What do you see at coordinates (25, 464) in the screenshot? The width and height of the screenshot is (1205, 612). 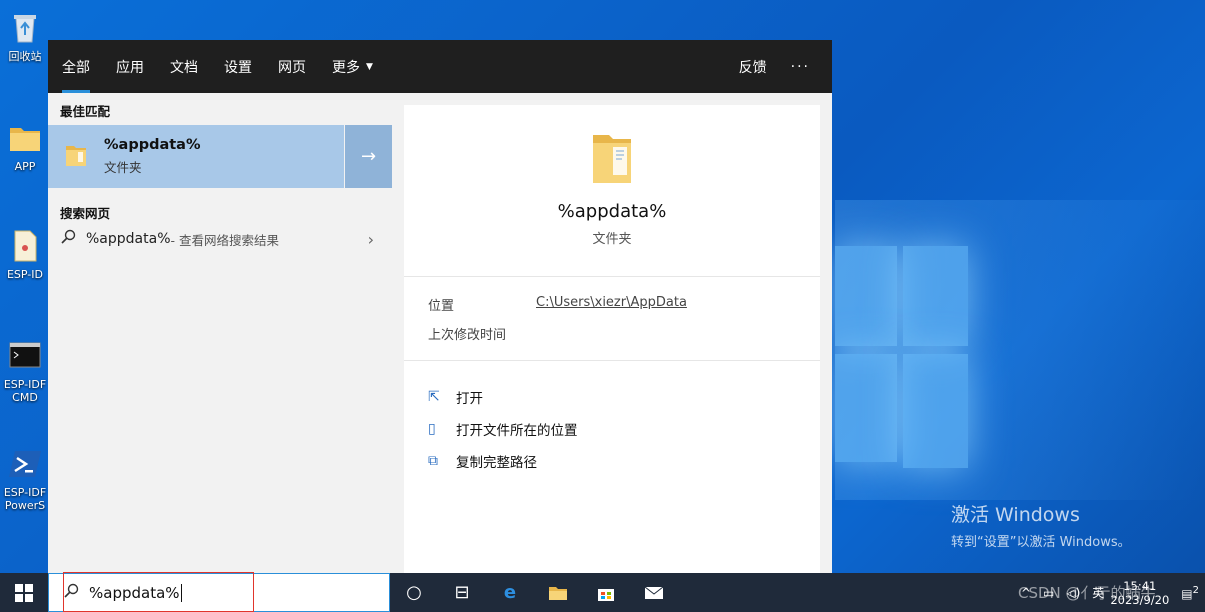 I see `powershell-icon` at bounding box center [25, 464].